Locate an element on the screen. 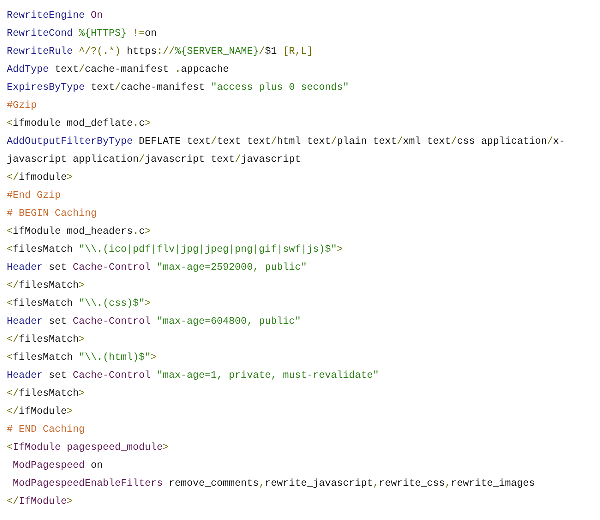 The width and height of the screenshot is (600, 520). code-line: <filesMatch "\\.(css)$"> is located at coordinates (79, 305).